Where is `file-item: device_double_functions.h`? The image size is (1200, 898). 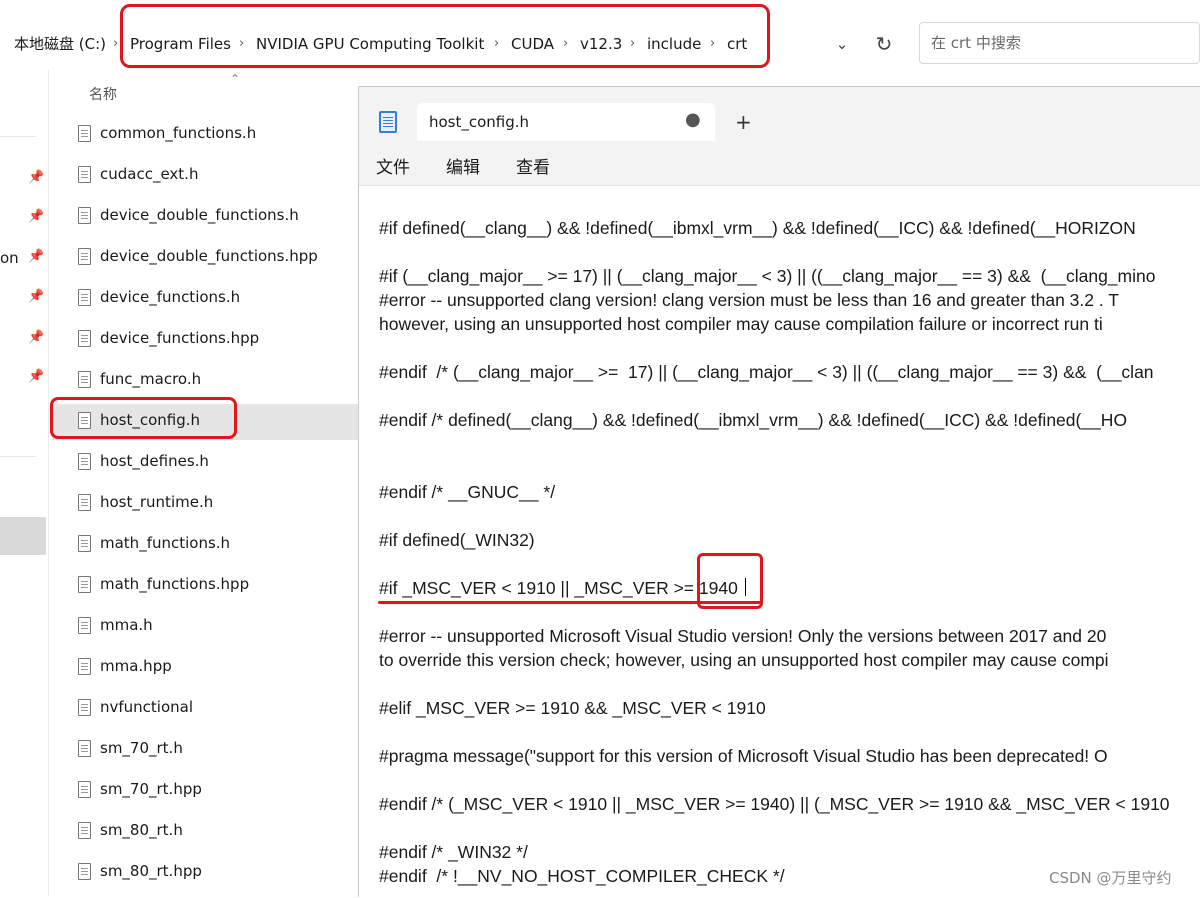
file-item: device_double_functions.h is located at coordinates (205, 217).